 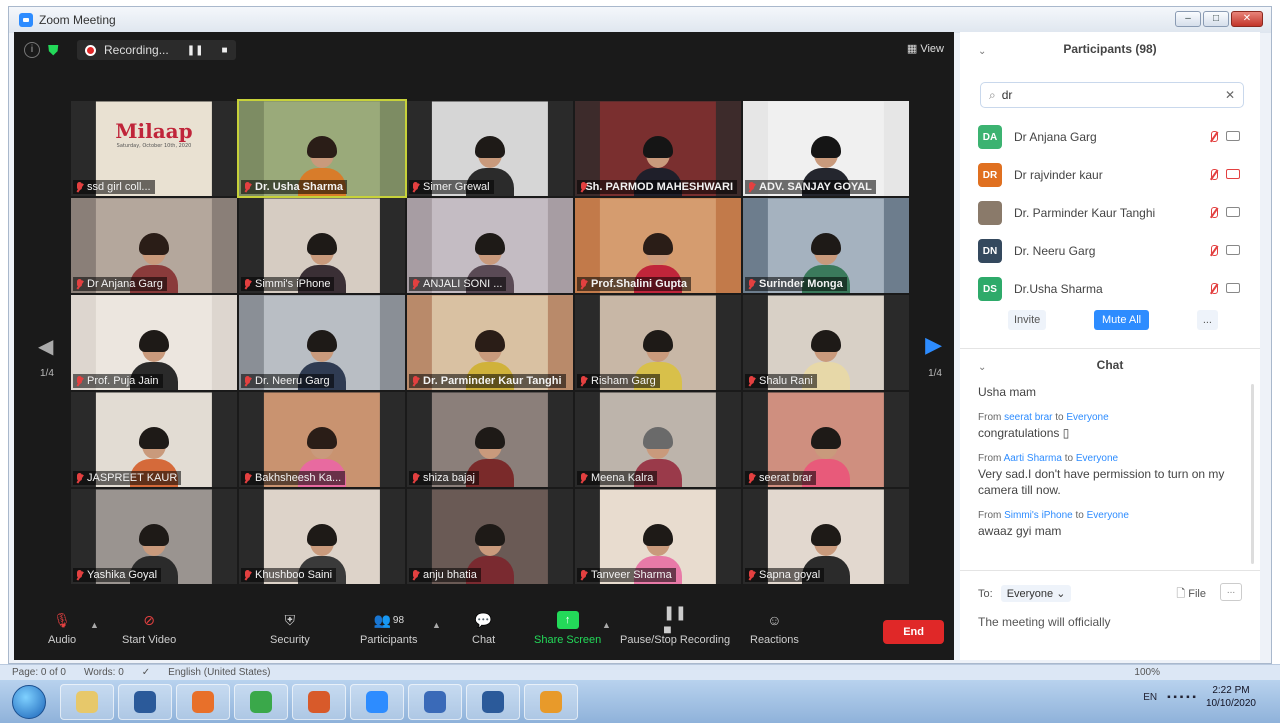 I want to click on video-tile: Simer Grewal, so click(x=490, y=148).